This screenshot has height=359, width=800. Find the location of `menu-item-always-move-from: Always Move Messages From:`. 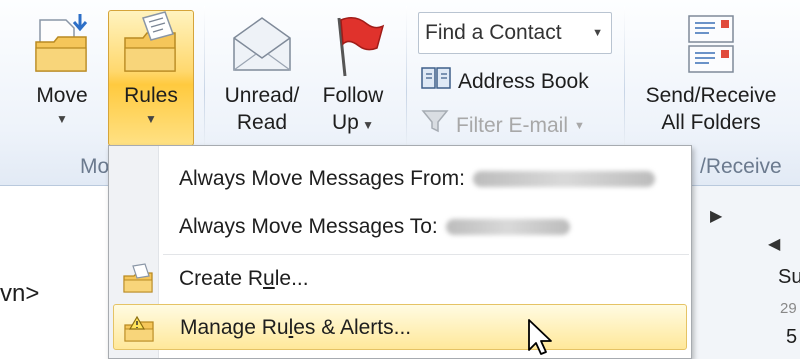

menu-item-always-move-from: Always Move Messages From: is located at coordinates (400, 179).